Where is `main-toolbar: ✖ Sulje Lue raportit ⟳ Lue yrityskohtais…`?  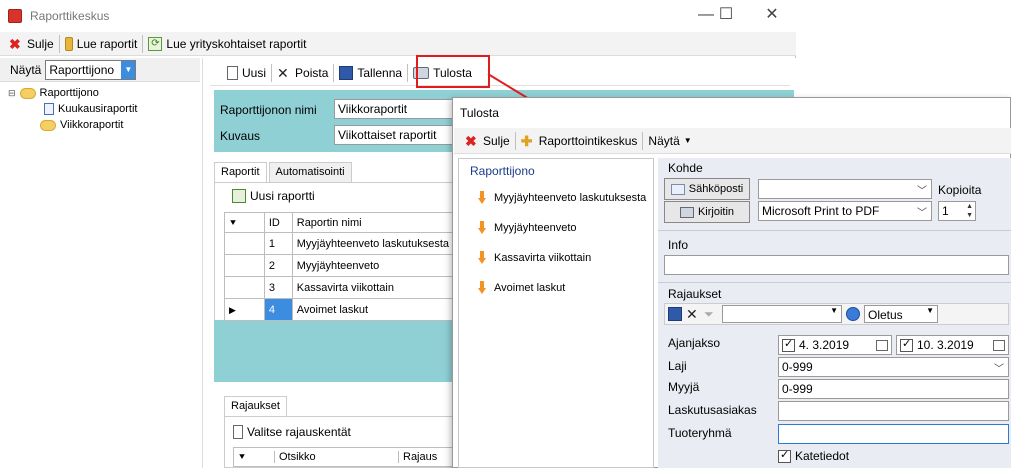 main-toolbar: ✖ Sulje Lue raportit ⟳ Lue yrityskohtais… is located at coordinates (398, 44).